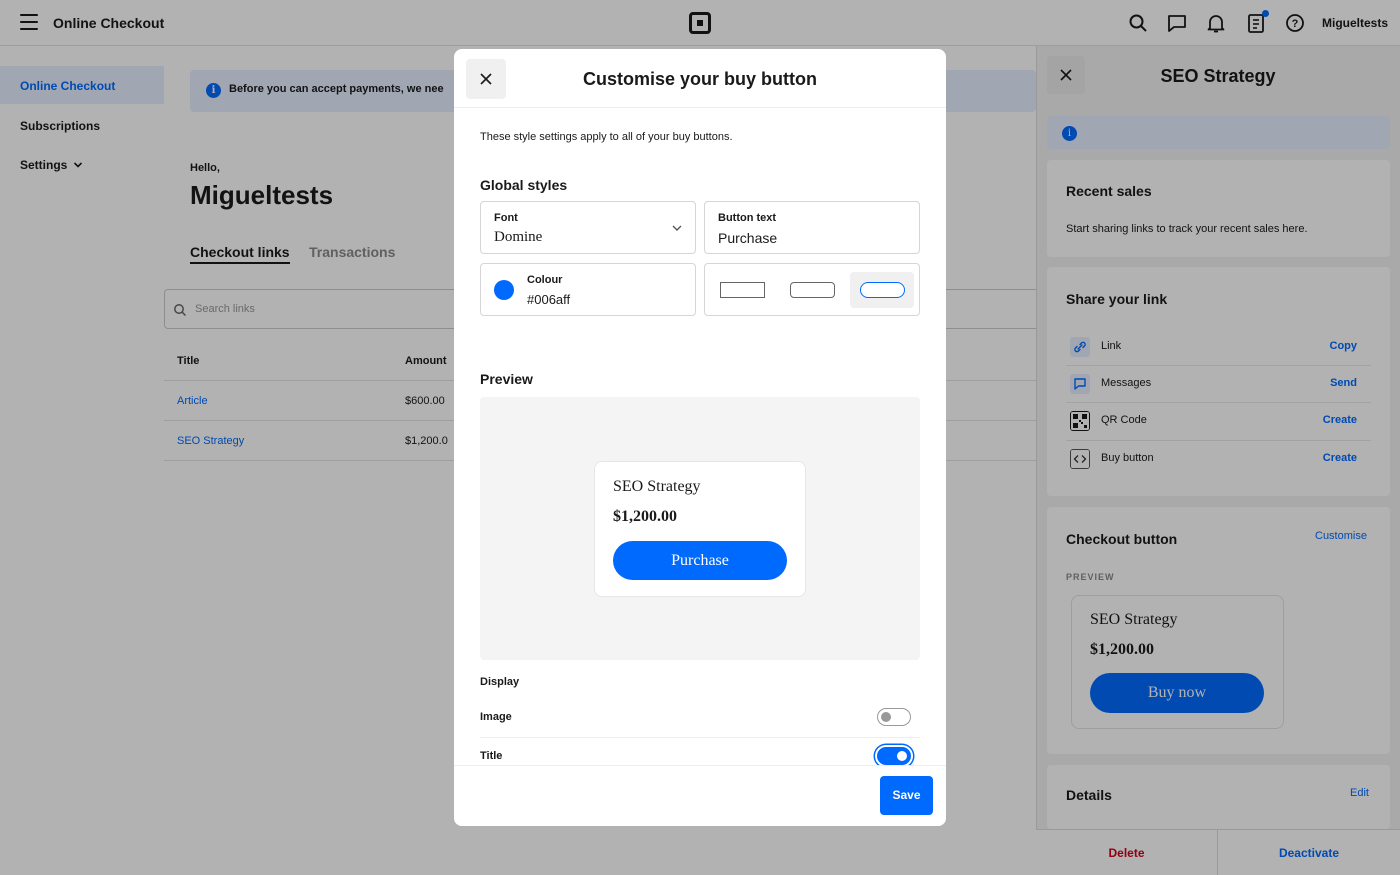 This screenshot has height=875, width=1400. I want to click on colour-value: #006aff, so click(549, 299).